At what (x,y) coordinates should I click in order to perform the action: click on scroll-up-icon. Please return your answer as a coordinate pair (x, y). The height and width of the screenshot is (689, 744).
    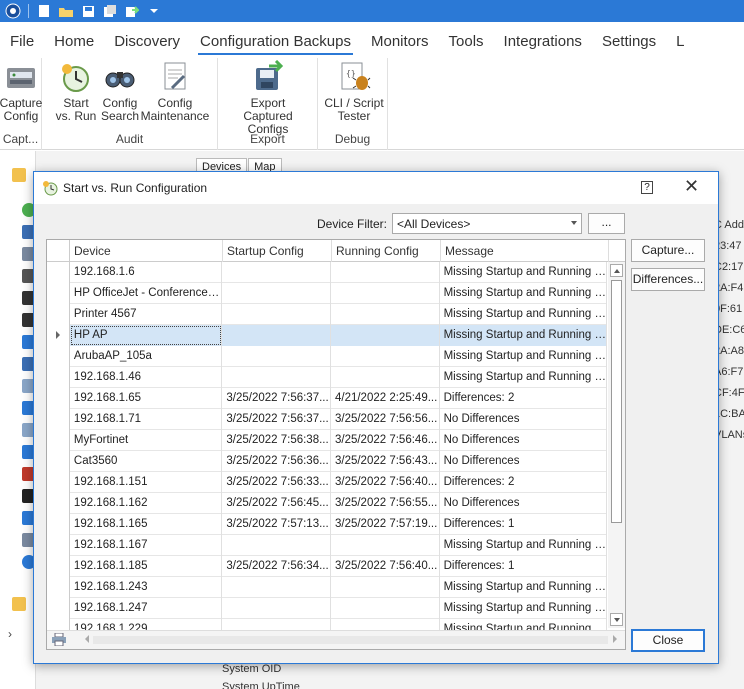
    Looking at the image, I should click on (616, 270).